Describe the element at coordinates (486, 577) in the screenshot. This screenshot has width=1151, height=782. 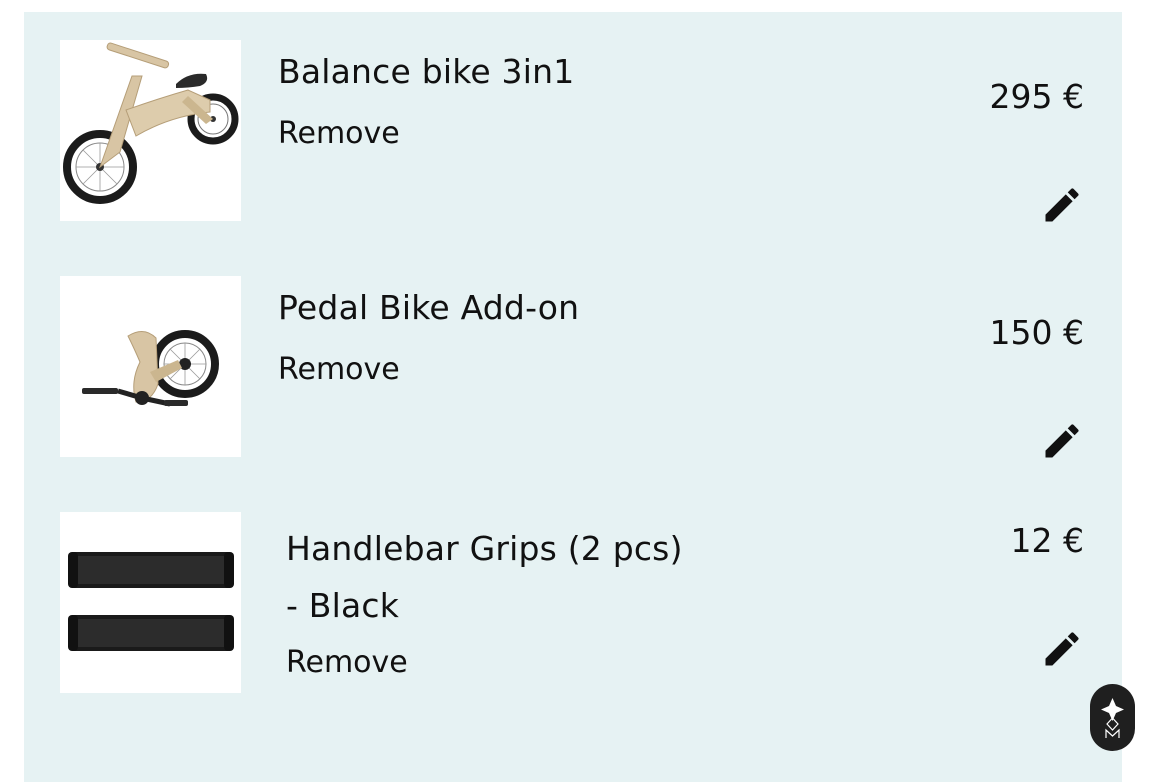
I see `product-name: Handlebar Grips (2 pcs) - Black` at that location.